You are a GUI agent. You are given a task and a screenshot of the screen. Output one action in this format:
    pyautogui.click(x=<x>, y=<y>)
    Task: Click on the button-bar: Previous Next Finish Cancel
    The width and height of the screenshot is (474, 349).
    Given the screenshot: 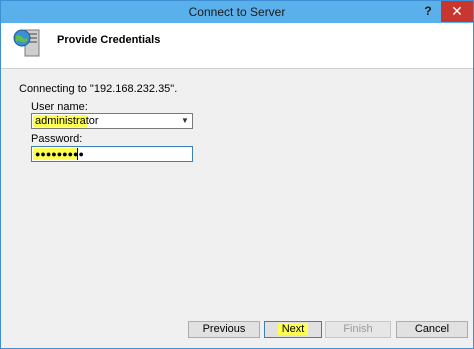 What is the action you would take?
    pyautogui.click(x=237, y=329)
    